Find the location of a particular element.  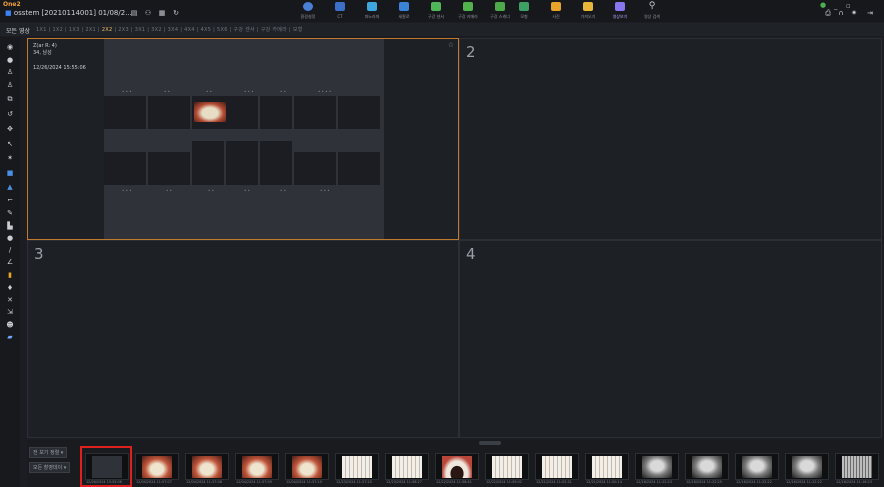

nav-ct: CT is located at coordinates (340, 11).